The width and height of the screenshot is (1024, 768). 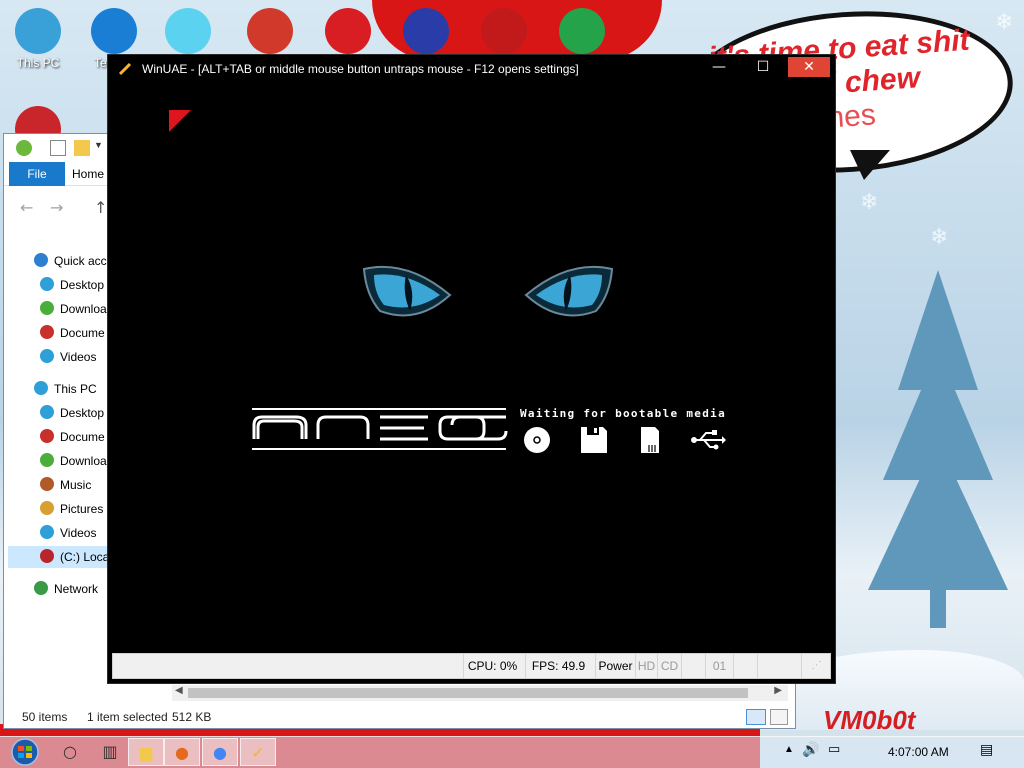 I want to click on p-logo-icon, so click(x=270, y=31).